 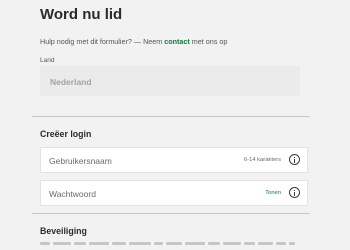 I want to click on contact-link: contact, so click(x=177, y=41).